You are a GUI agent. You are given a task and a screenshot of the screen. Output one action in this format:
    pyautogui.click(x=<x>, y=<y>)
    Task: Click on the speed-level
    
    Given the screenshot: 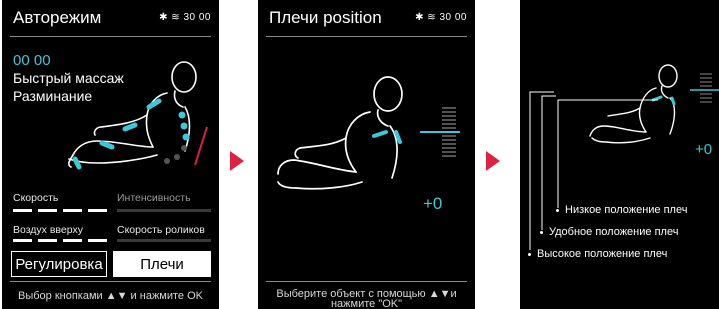 What is the action you would take?
    pyautogui.click(x=60, y=210)
    